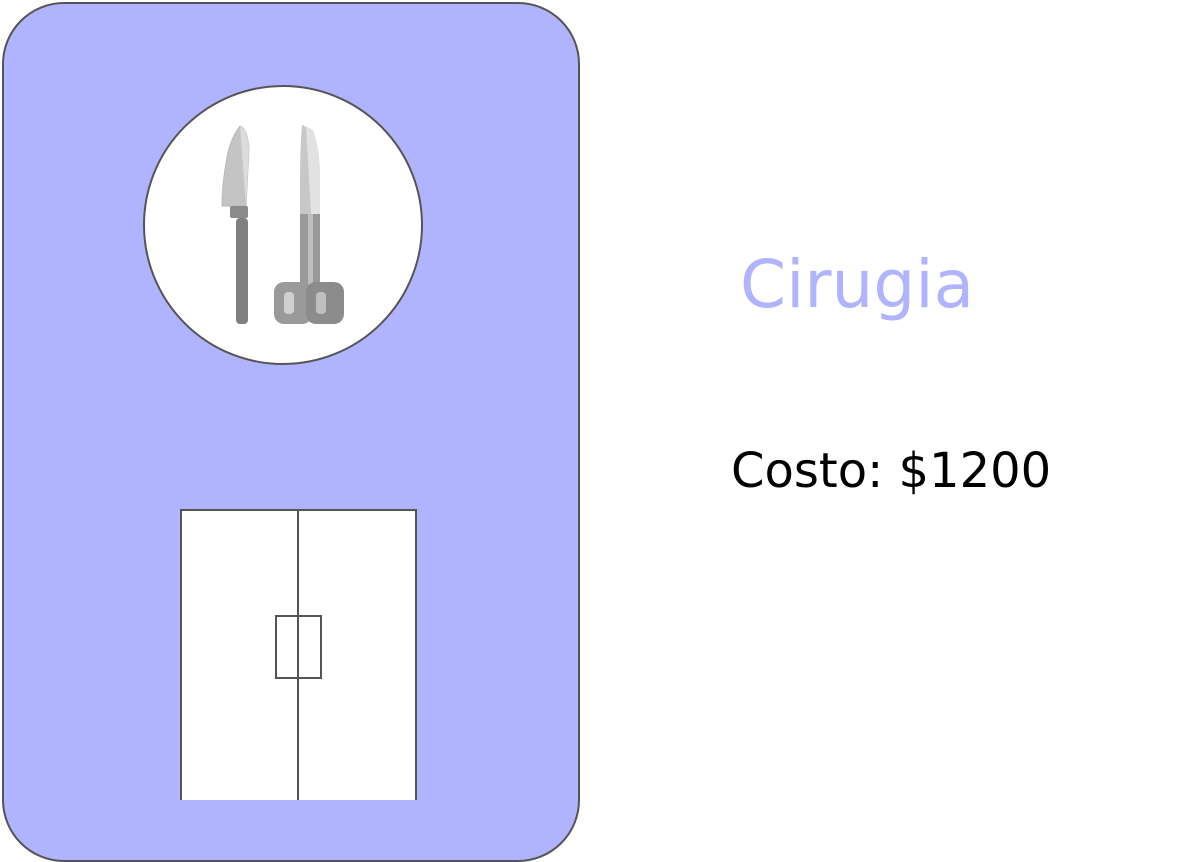 This screenshot has height=862, width=1200. Describe the element at coordinates (891, 471) in the screenshot. I see `service-cost: Costo: $1200` at that location.